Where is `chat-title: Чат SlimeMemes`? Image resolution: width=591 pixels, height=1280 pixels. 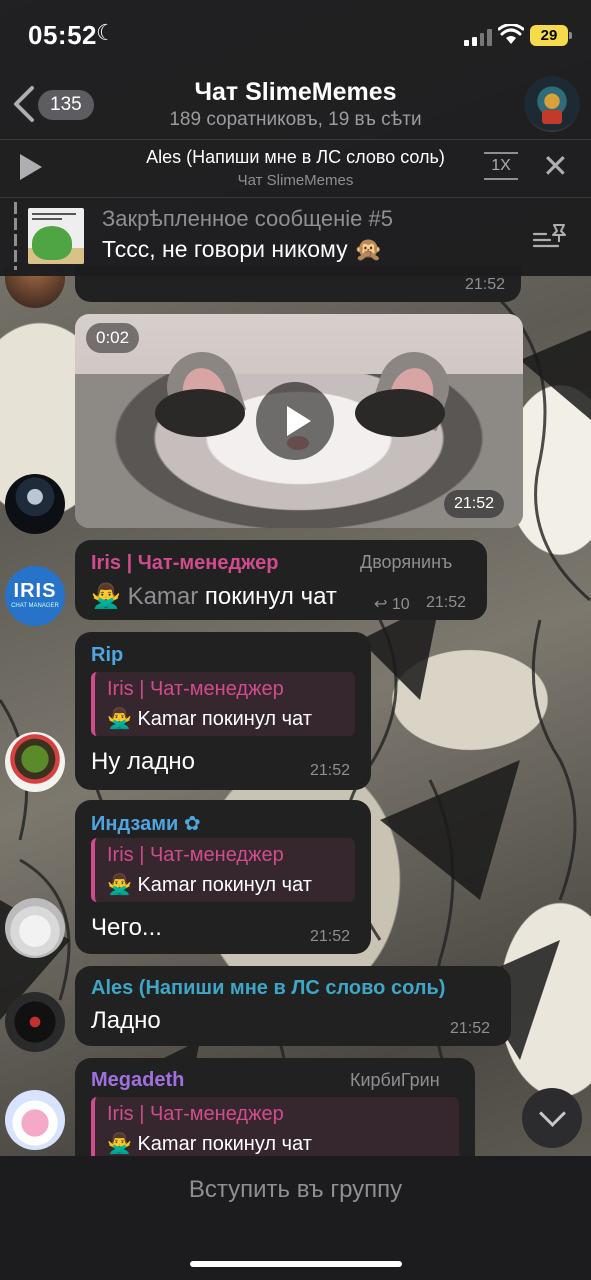 chat-title: Чат SlimeMemes is located at coordinates (295, 92).